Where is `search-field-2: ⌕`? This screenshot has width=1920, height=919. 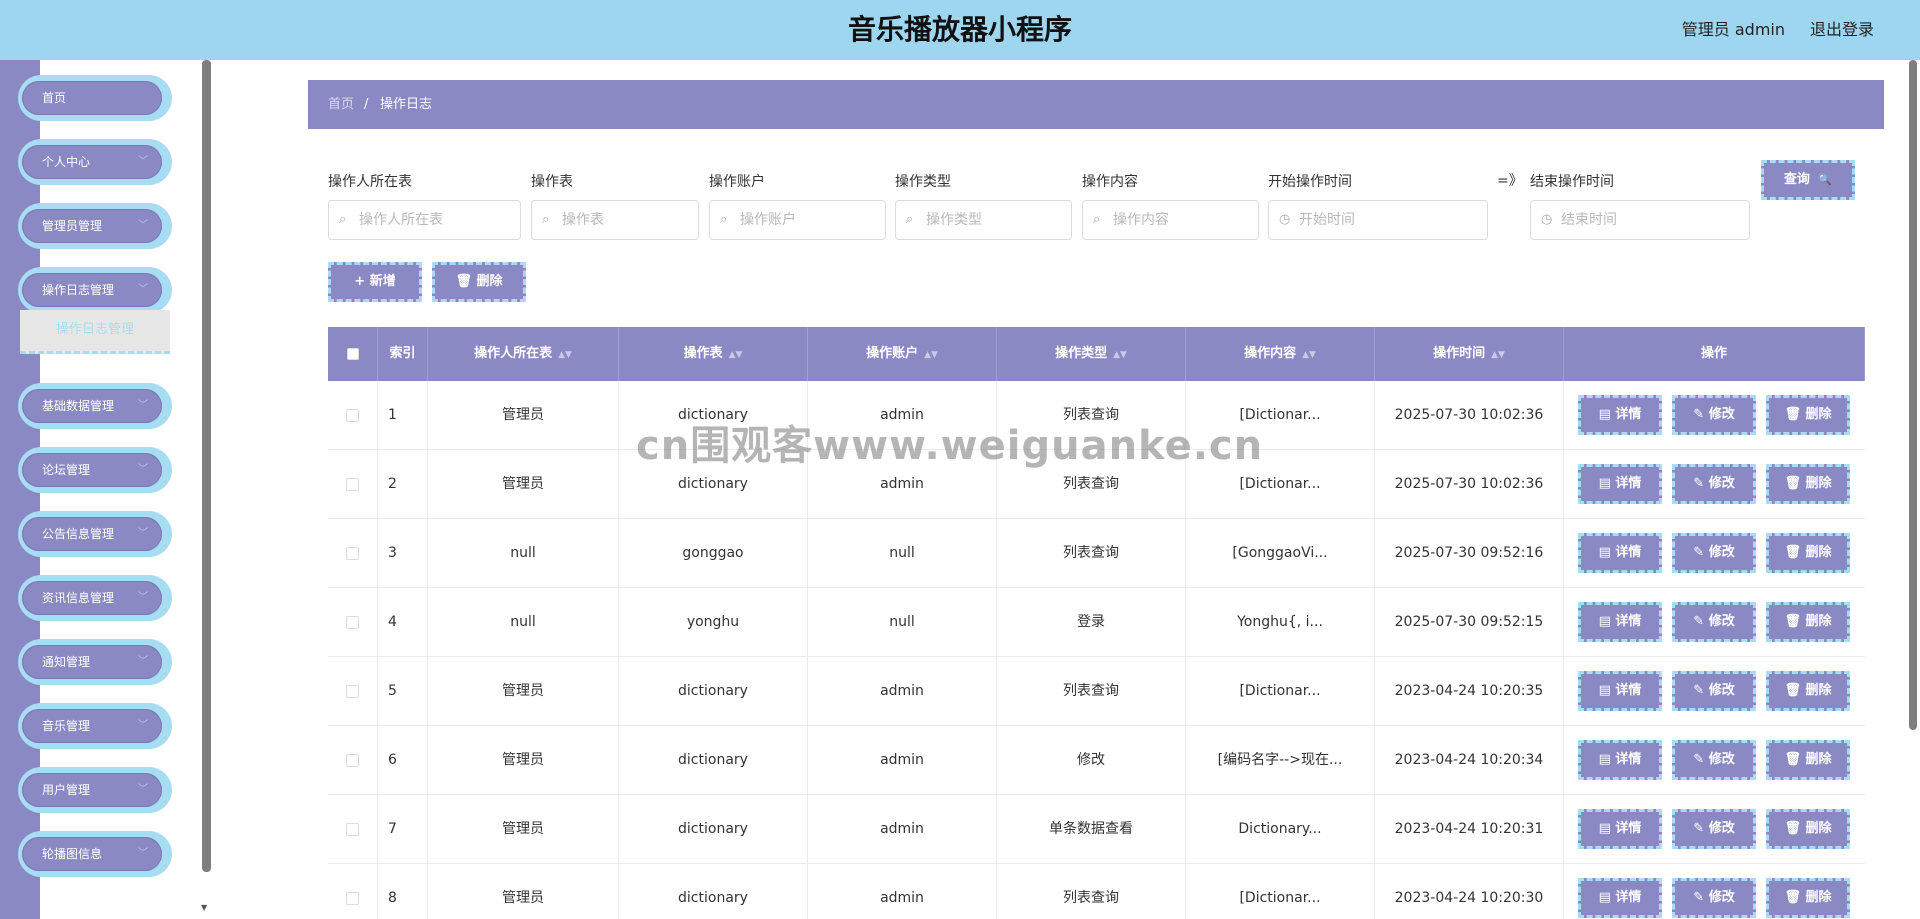
search-field-2: ⌕ is located at coordinates (615, 220).